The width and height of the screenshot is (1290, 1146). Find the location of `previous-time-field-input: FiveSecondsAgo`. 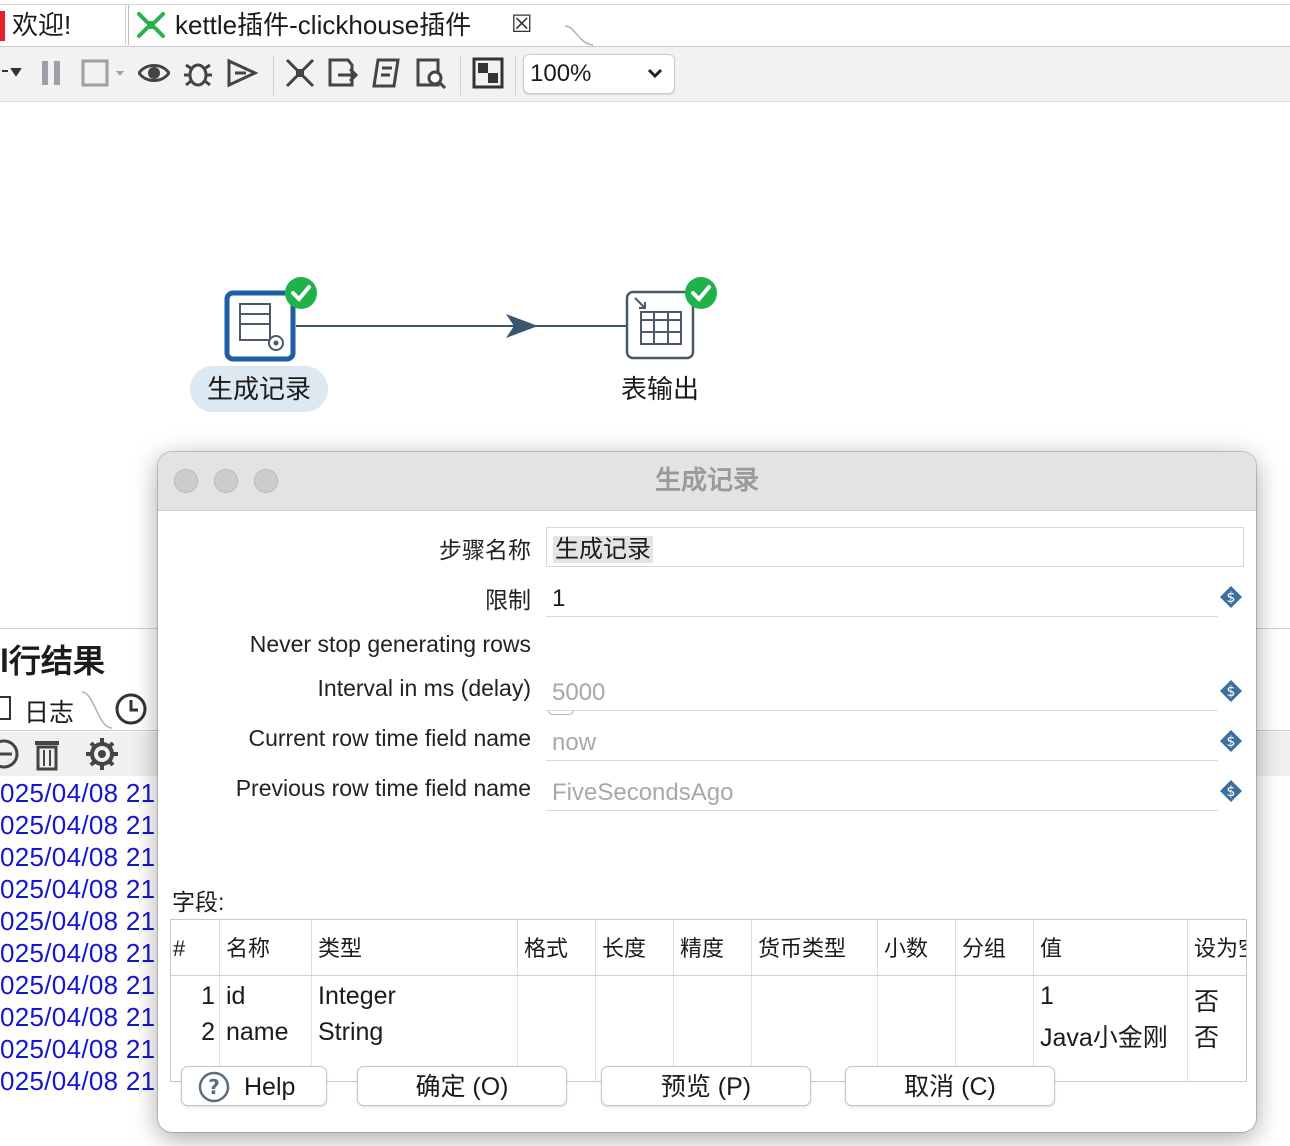

previous-time-field-input: FiveSecondsAgo is located at coordinates (882, 791).